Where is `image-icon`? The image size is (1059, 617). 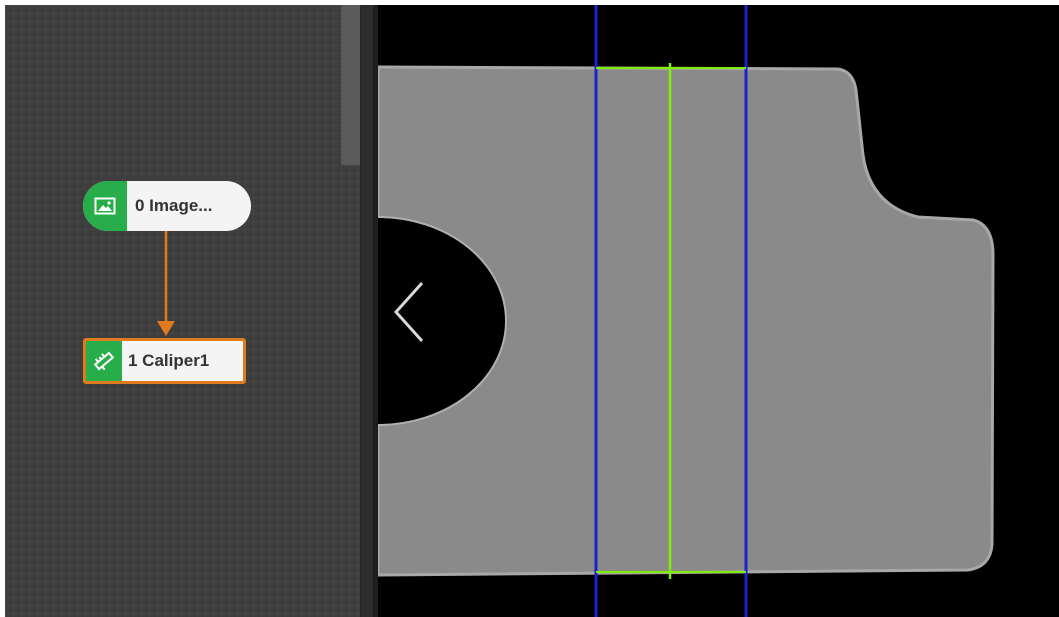 image-icon is located at coordinates (105, 206).